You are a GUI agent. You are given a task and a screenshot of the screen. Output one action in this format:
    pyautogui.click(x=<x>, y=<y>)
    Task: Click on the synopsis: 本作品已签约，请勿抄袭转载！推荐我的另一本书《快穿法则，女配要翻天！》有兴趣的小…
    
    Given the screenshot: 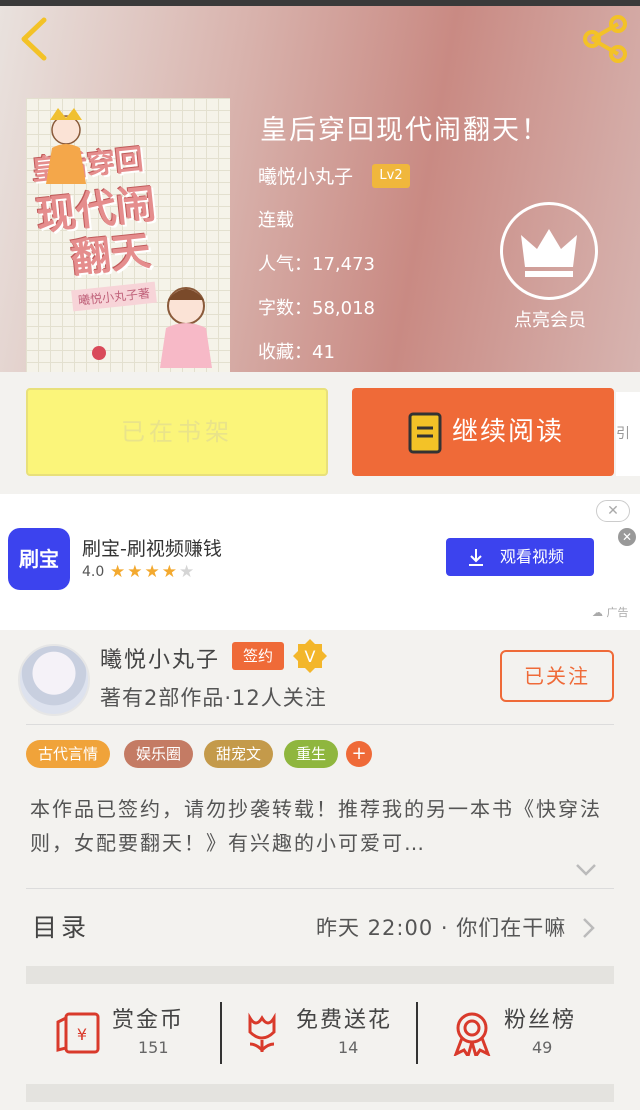 What is the action you would take?
    pyautogui.click(x=316, y=826)
    